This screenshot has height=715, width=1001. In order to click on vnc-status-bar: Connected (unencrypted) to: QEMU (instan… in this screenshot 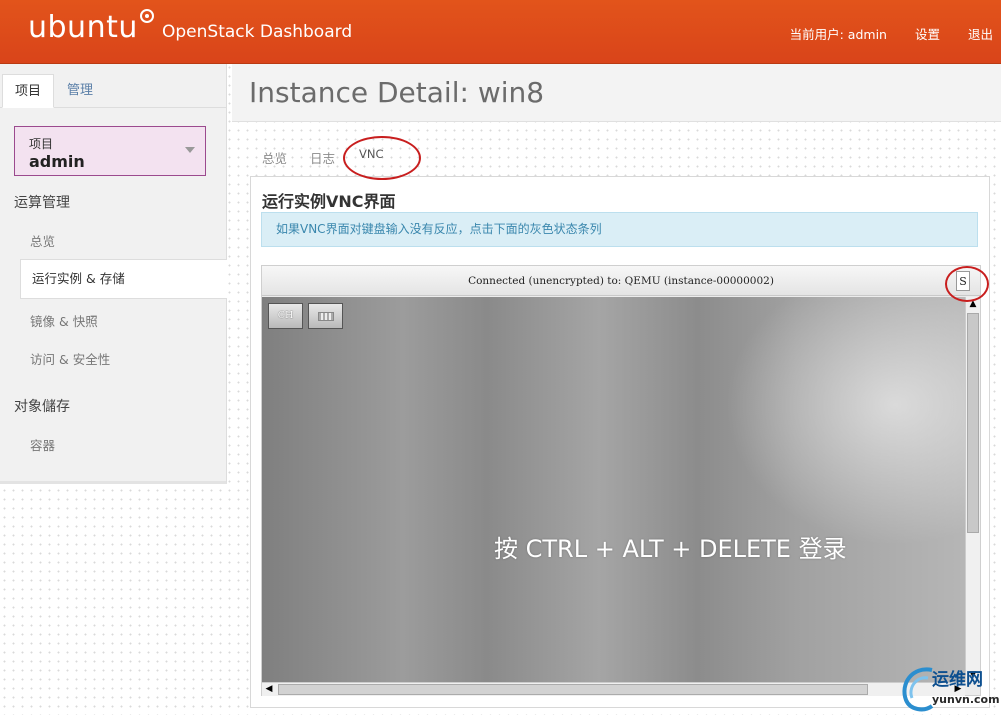, I will do `click(621, 281)`.